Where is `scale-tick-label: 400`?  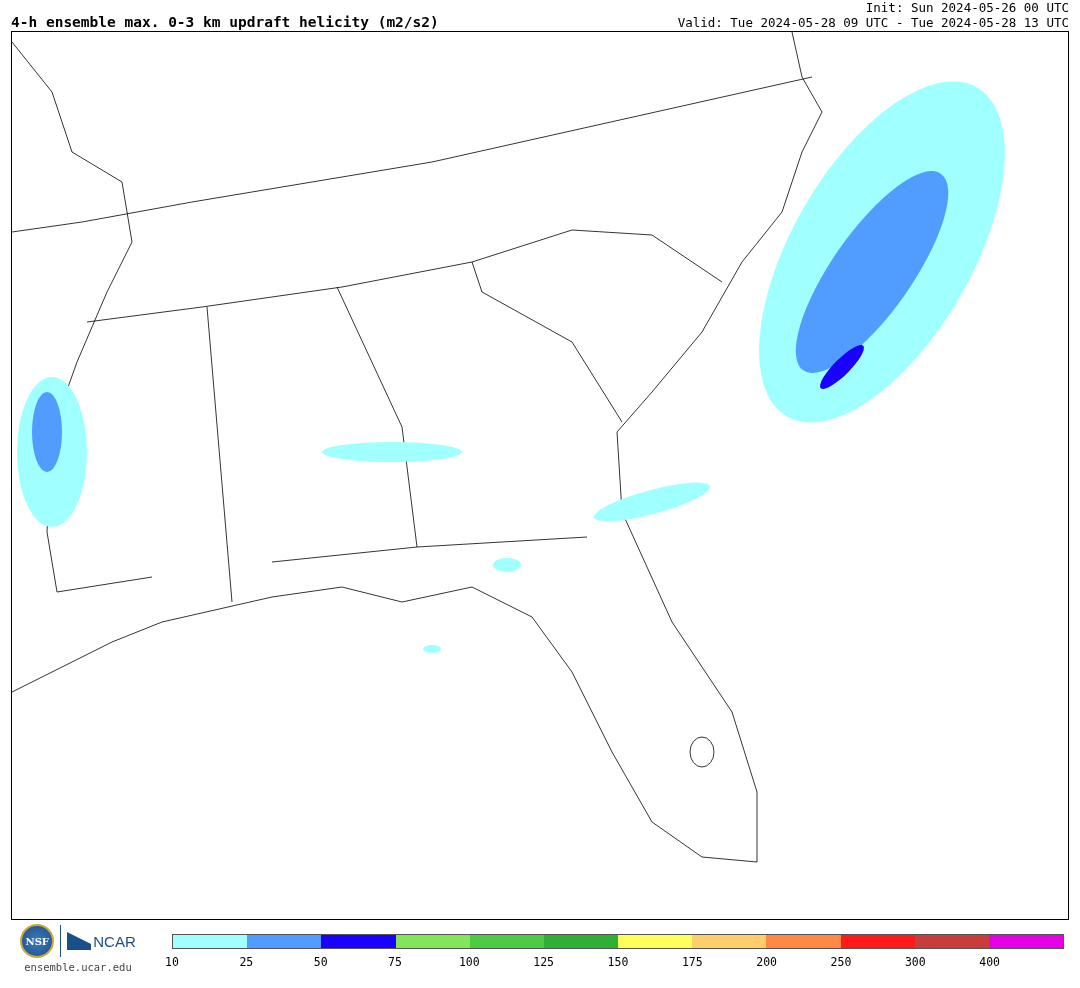 scale-tick-label: 400 is located at coordinates (989, 962).